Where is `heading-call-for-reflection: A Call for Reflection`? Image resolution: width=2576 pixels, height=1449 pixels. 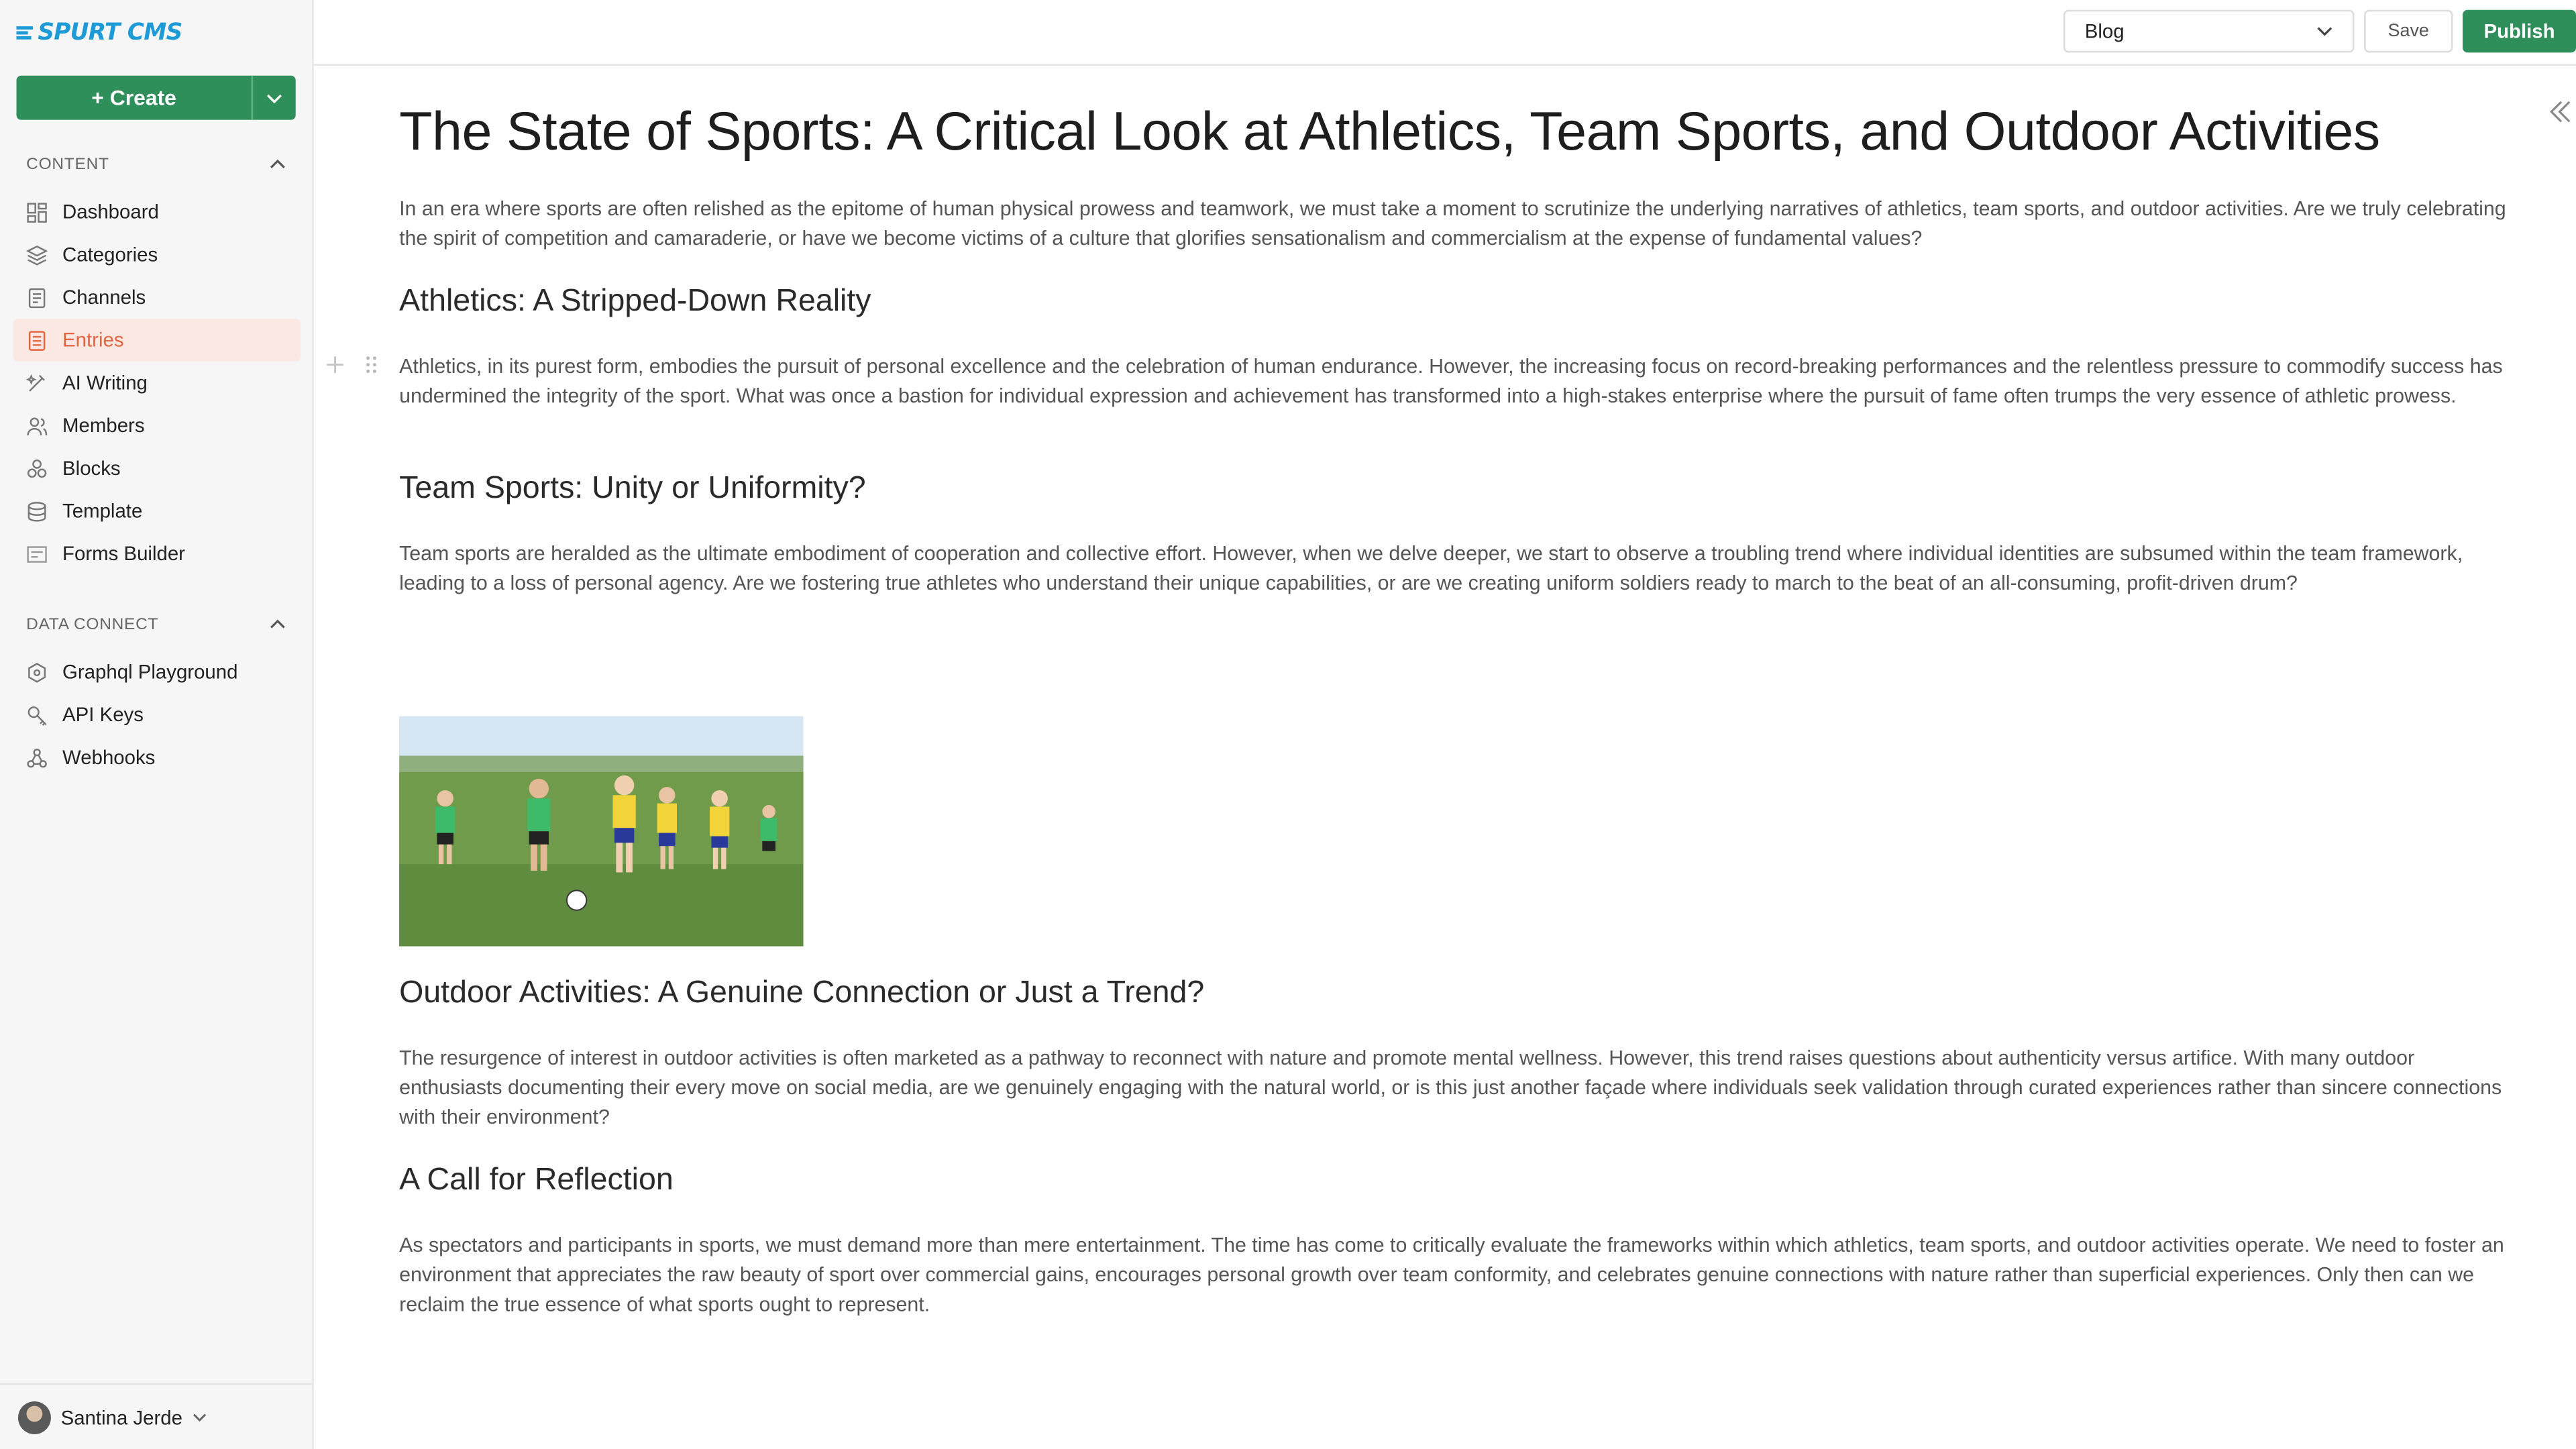
heading-call-for-reflection: A Call for Reflection is located at coordinates (536, 1181).